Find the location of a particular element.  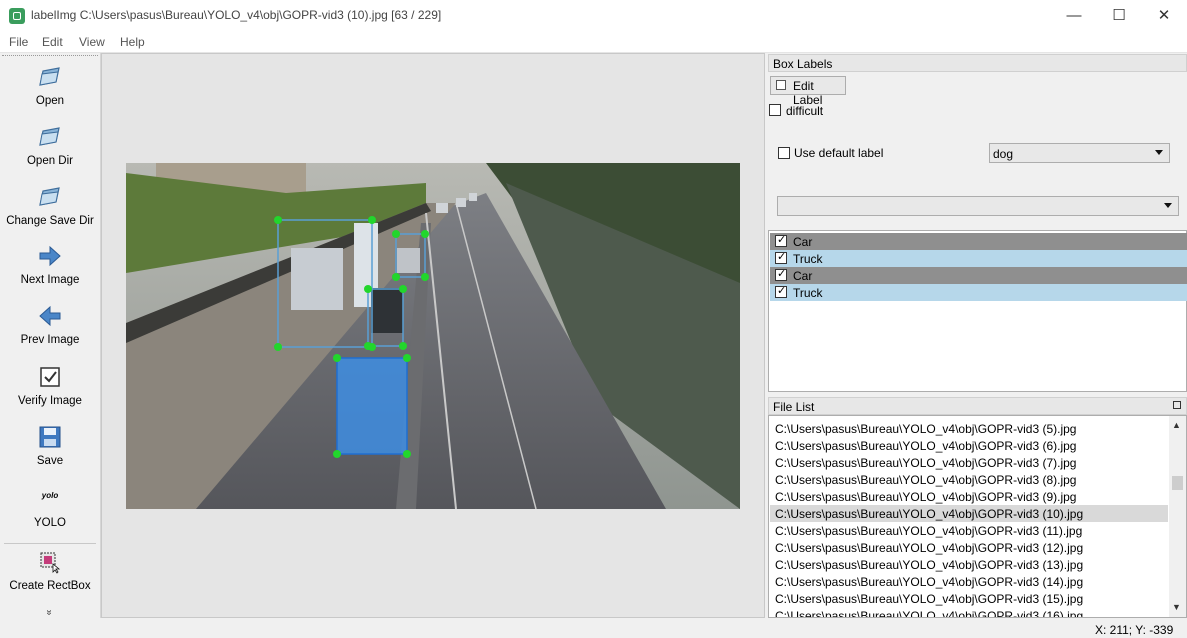

maximize-button: ☐ is located at coordinates (1119, 15).